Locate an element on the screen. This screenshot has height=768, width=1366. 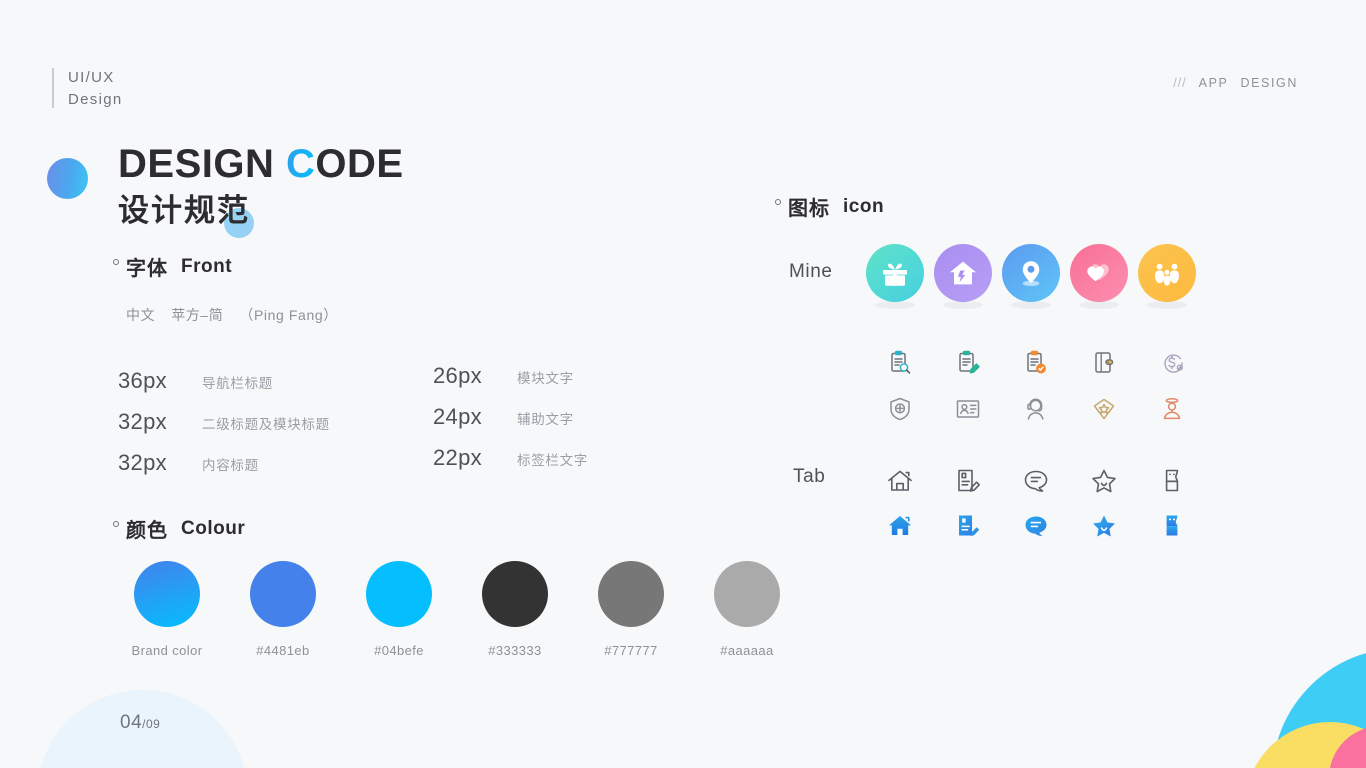
section-header-font: 字体 Front is located at coordinates (172, 266).